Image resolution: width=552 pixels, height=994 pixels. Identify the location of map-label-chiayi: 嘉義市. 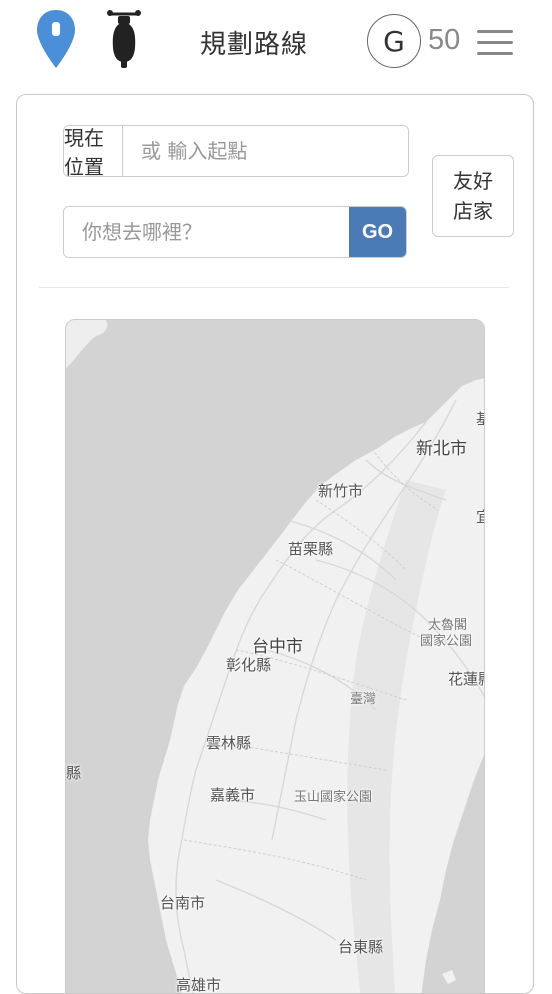
(233, 795).